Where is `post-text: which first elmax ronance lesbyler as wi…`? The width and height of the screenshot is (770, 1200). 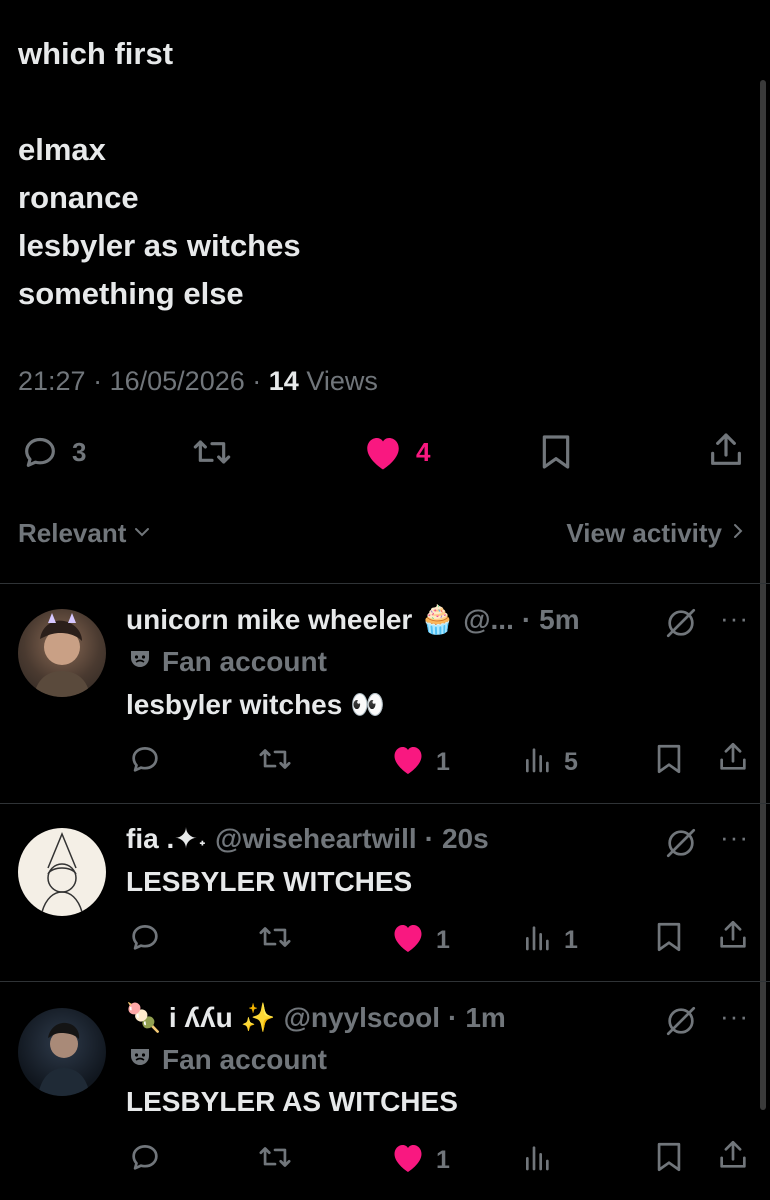 post-text: which first elmax ronance lesbyler as wi… is located at coordinates (159, 174).